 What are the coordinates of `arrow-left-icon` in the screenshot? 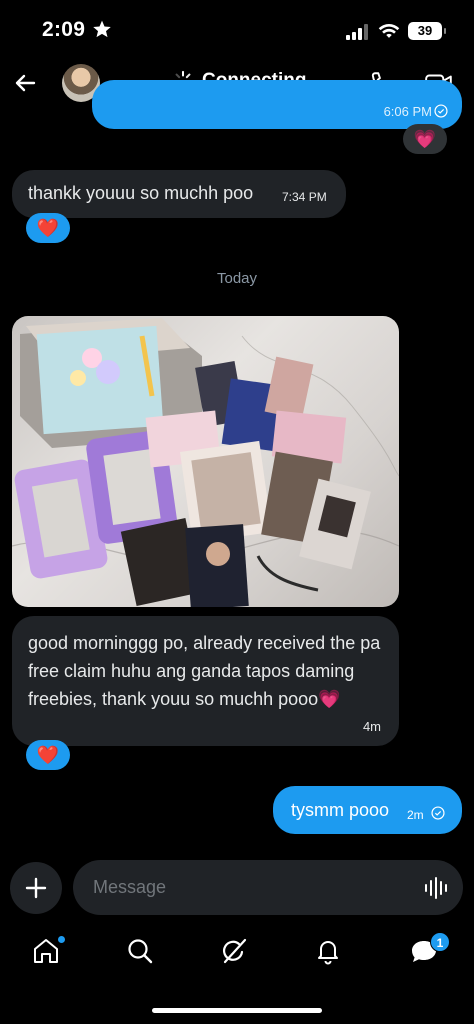 It's located at (25, 83).